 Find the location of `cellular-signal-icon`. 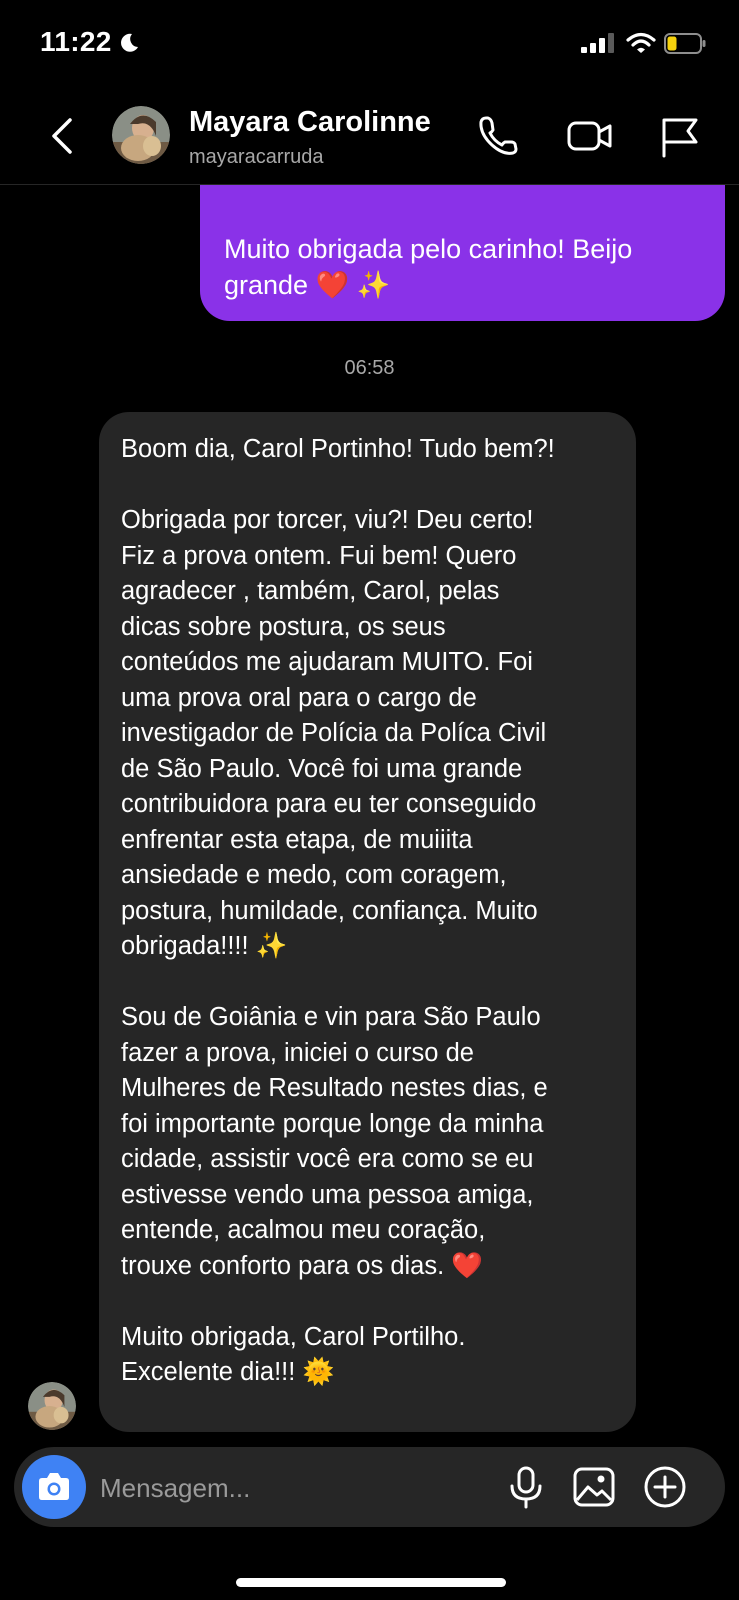

cellular-signal-icon is located at coordinates (597, 43).